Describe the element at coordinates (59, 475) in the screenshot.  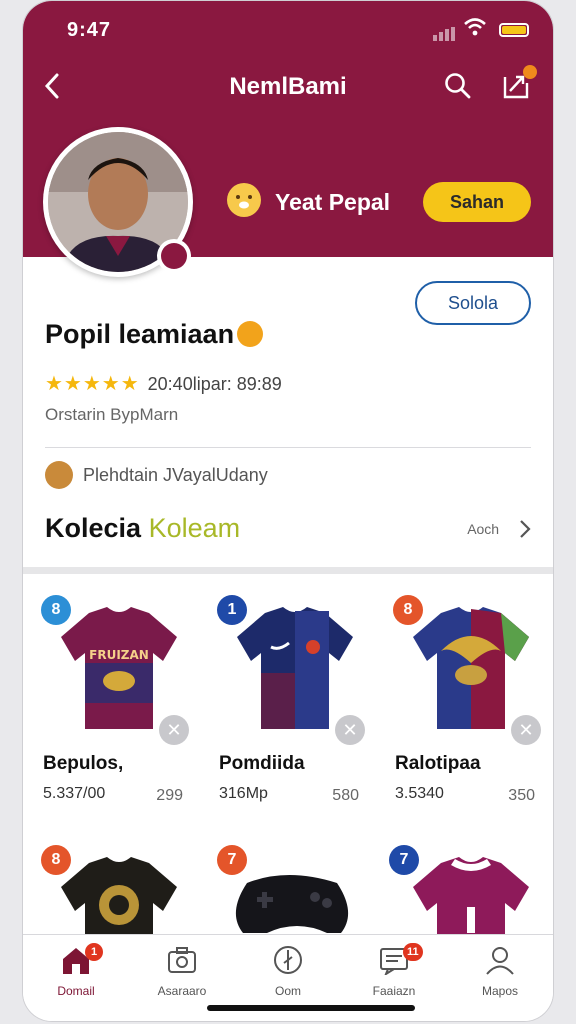
I see `lion-icon` at that location.